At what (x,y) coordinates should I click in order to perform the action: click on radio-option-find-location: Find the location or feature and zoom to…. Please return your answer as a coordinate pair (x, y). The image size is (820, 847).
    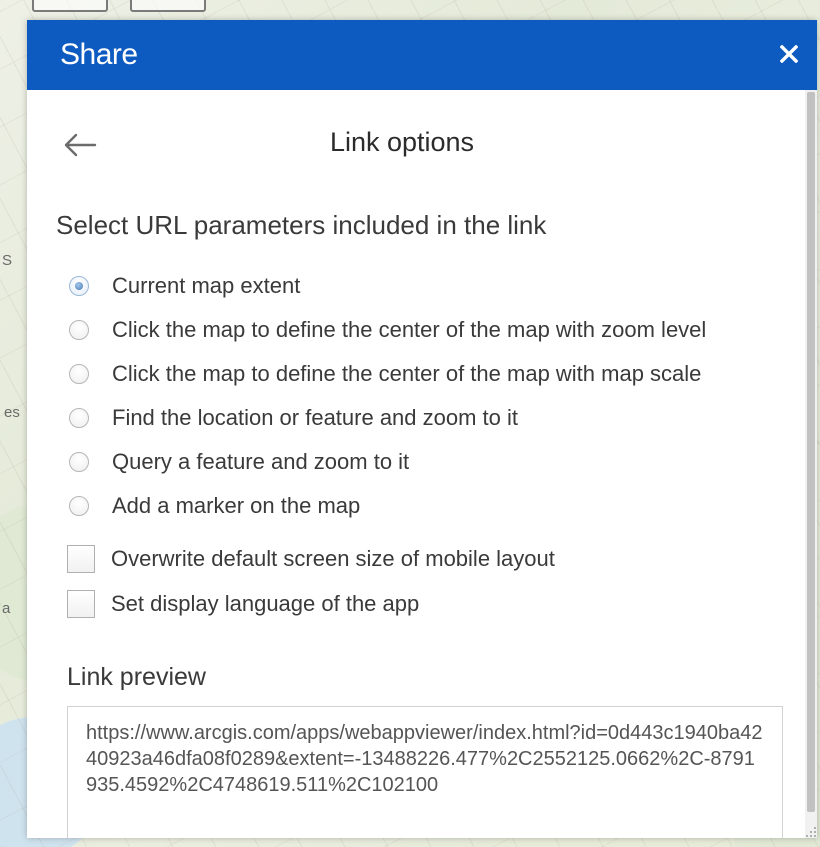
    Looking at the image, I should click on (432, 418).